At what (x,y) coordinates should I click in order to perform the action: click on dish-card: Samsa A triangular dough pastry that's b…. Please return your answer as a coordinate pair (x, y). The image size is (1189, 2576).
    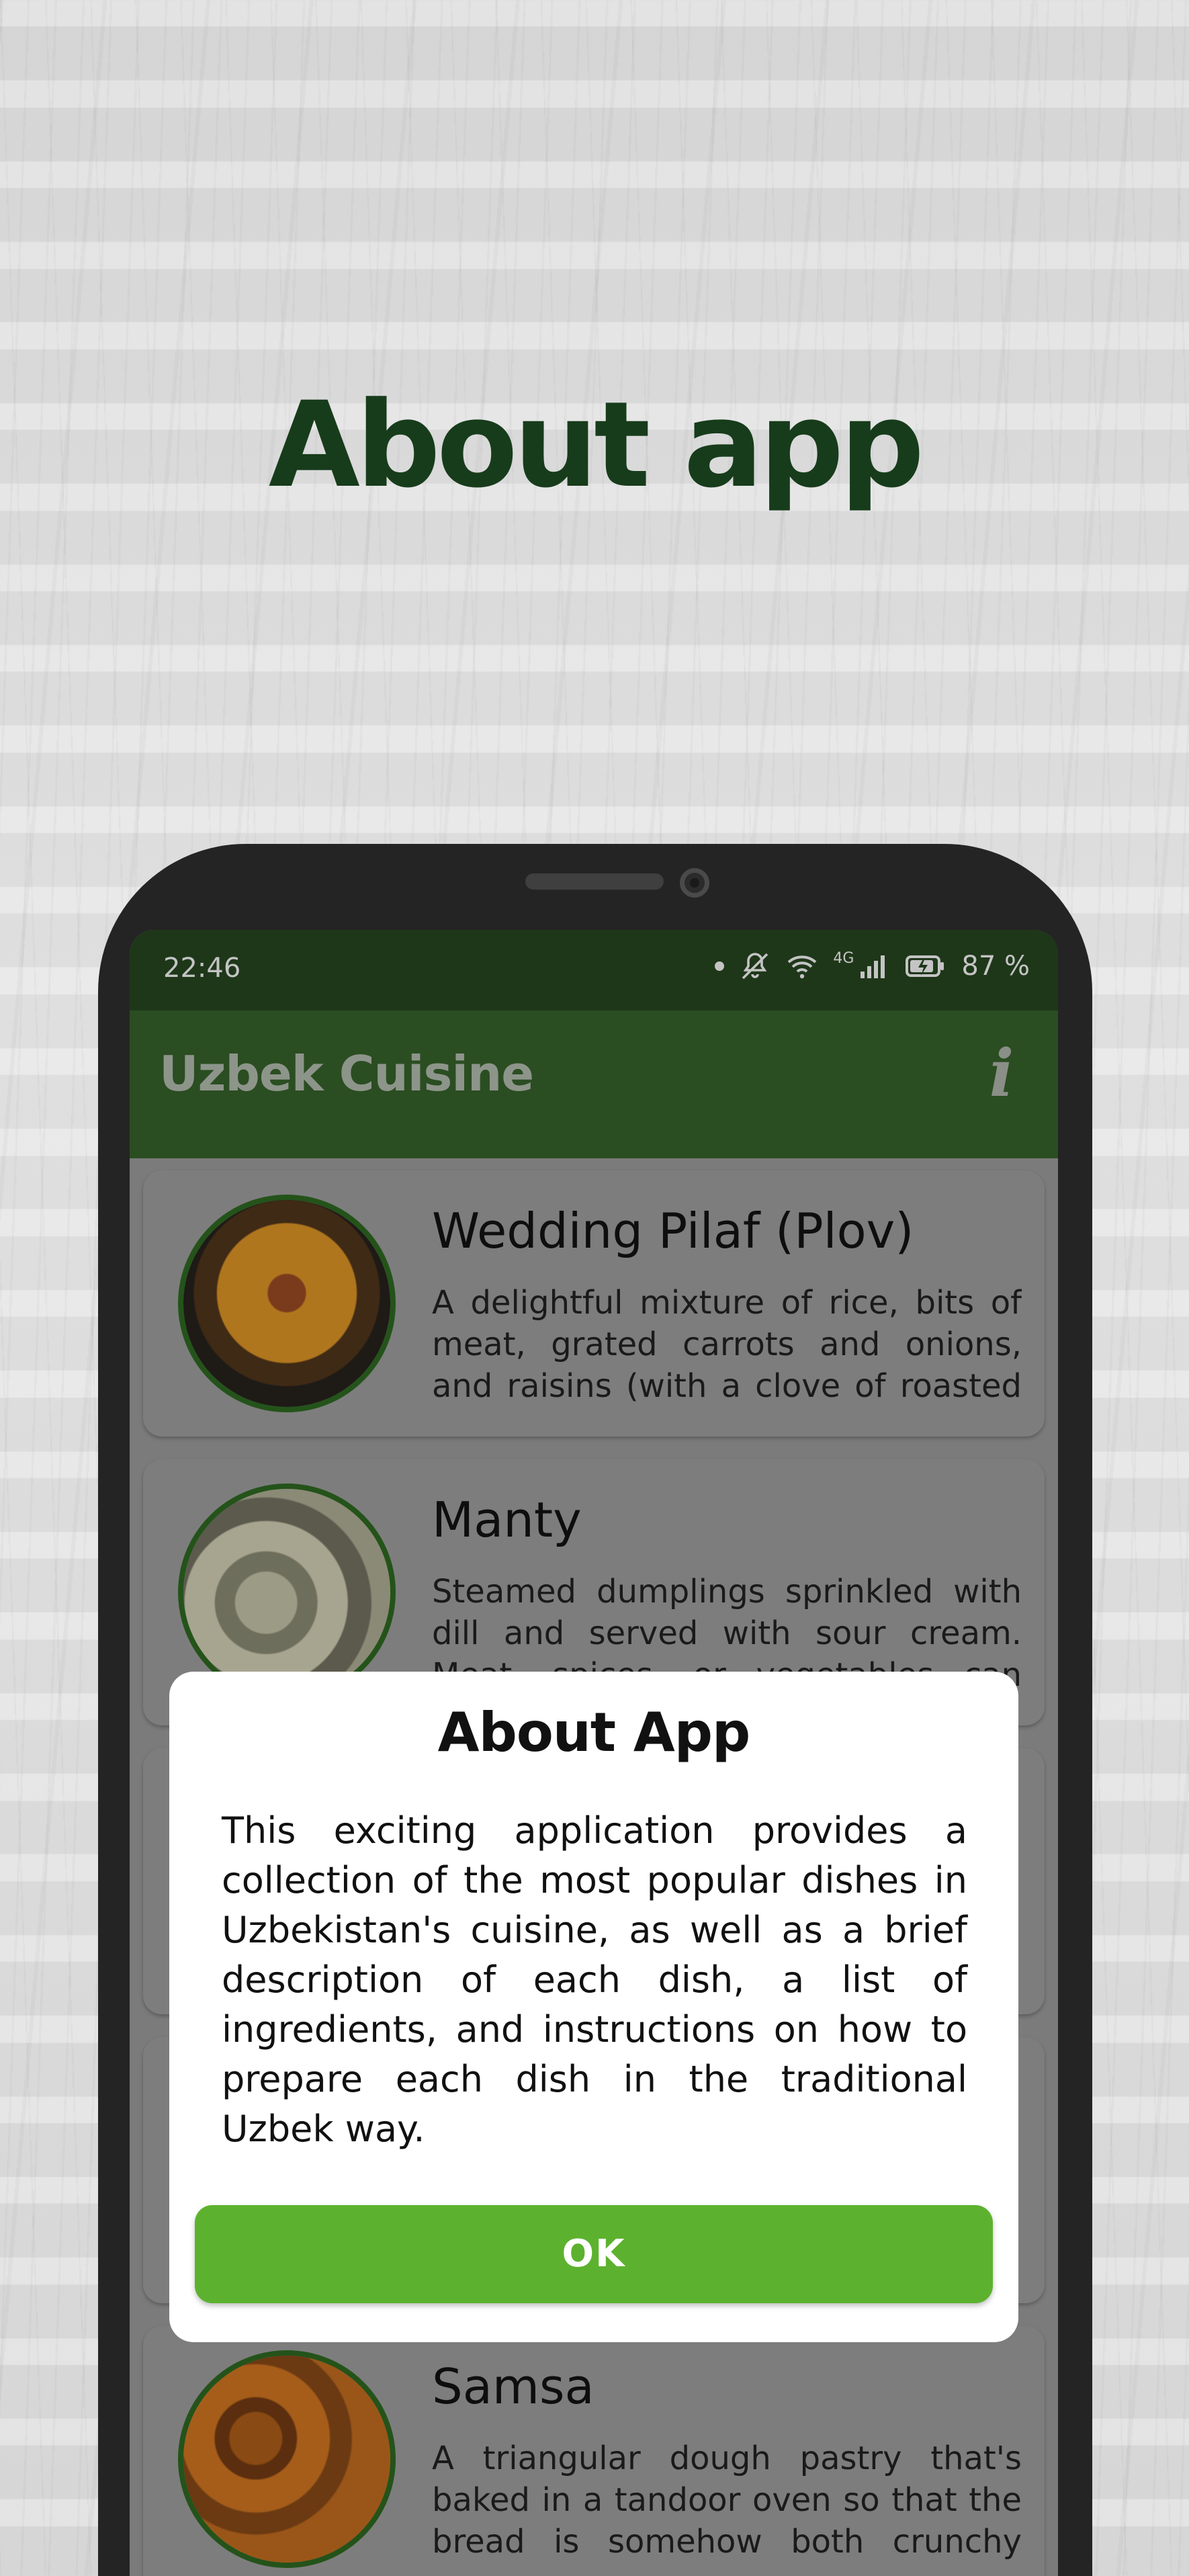
    Looking at the image, I should click on (594, 2451).